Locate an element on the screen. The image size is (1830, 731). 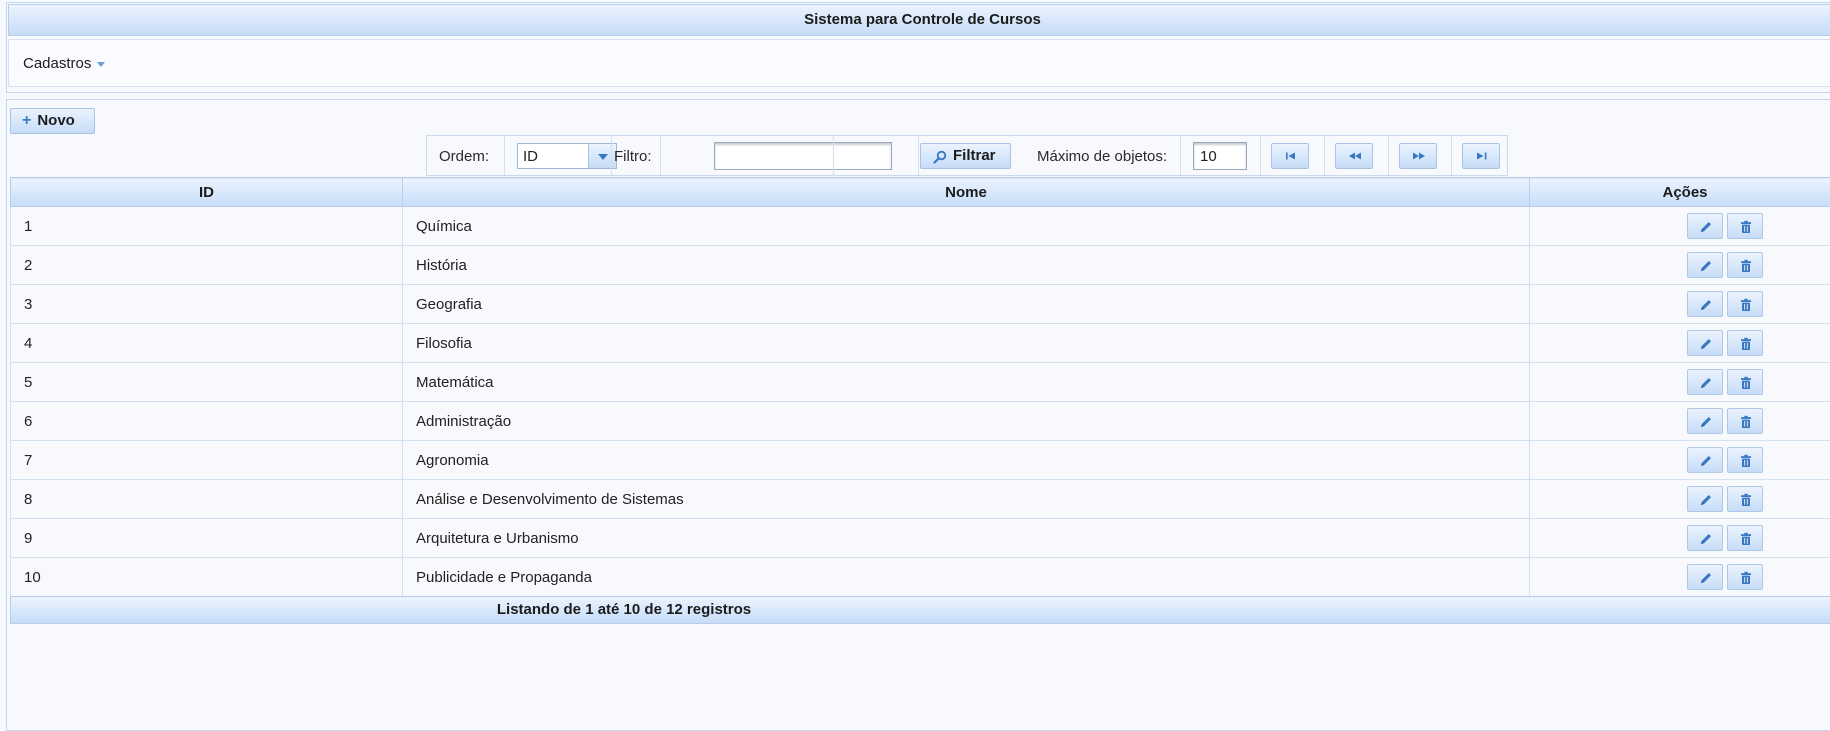
menu-cadastros: Cadastros is located at coordinates (64, 63).